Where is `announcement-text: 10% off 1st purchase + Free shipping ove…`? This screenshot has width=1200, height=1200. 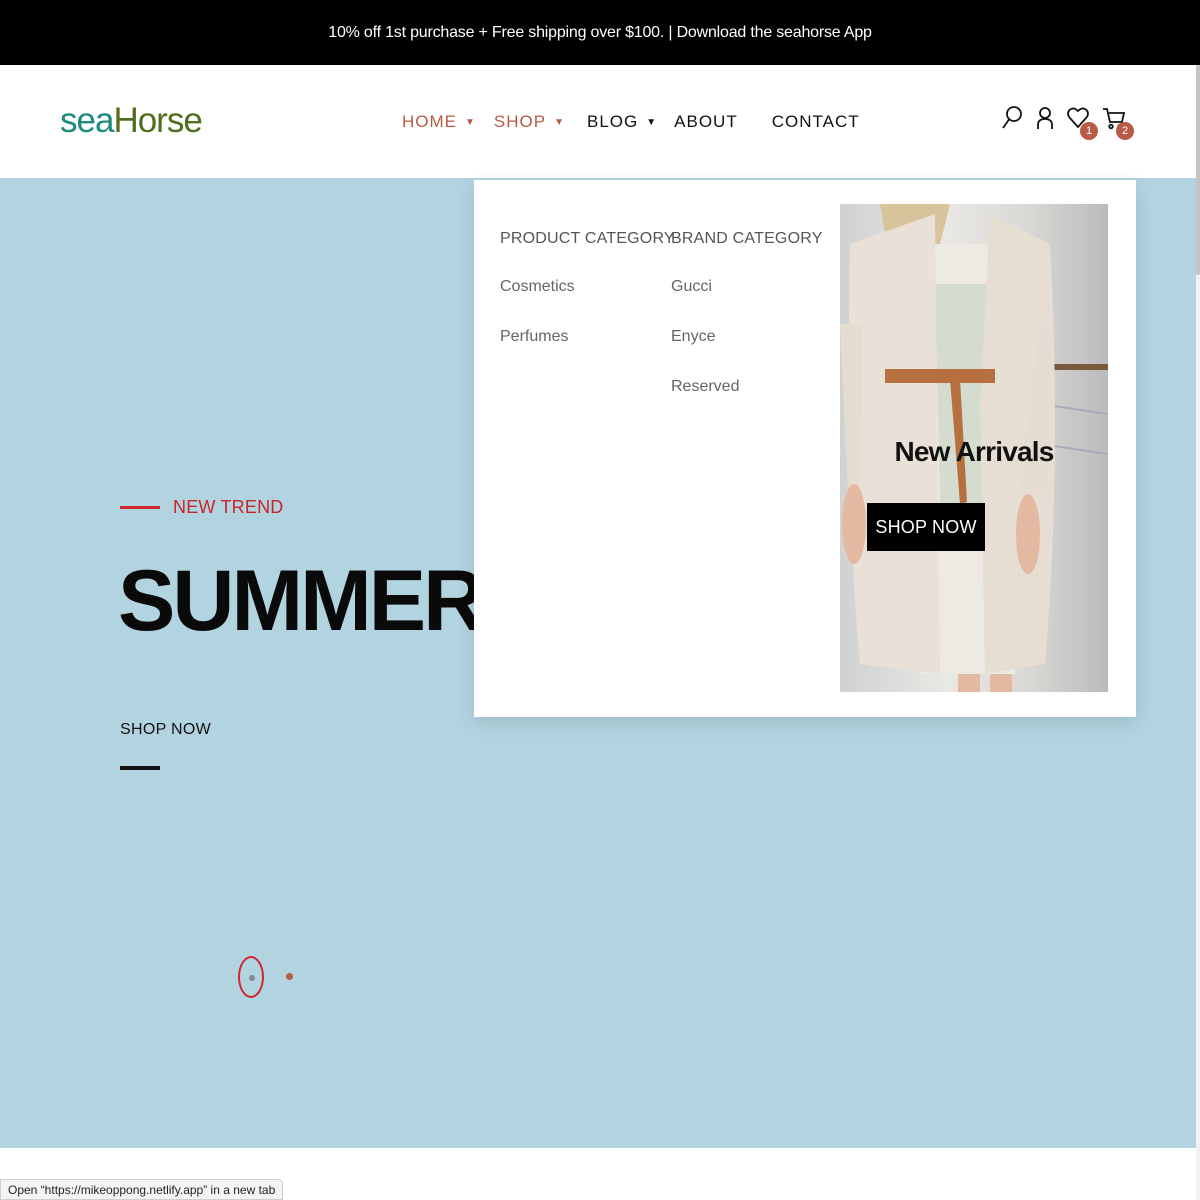
announcement-text: 10% off 1st purchase + Free shipping ove… is located at coordinates (600, 32).